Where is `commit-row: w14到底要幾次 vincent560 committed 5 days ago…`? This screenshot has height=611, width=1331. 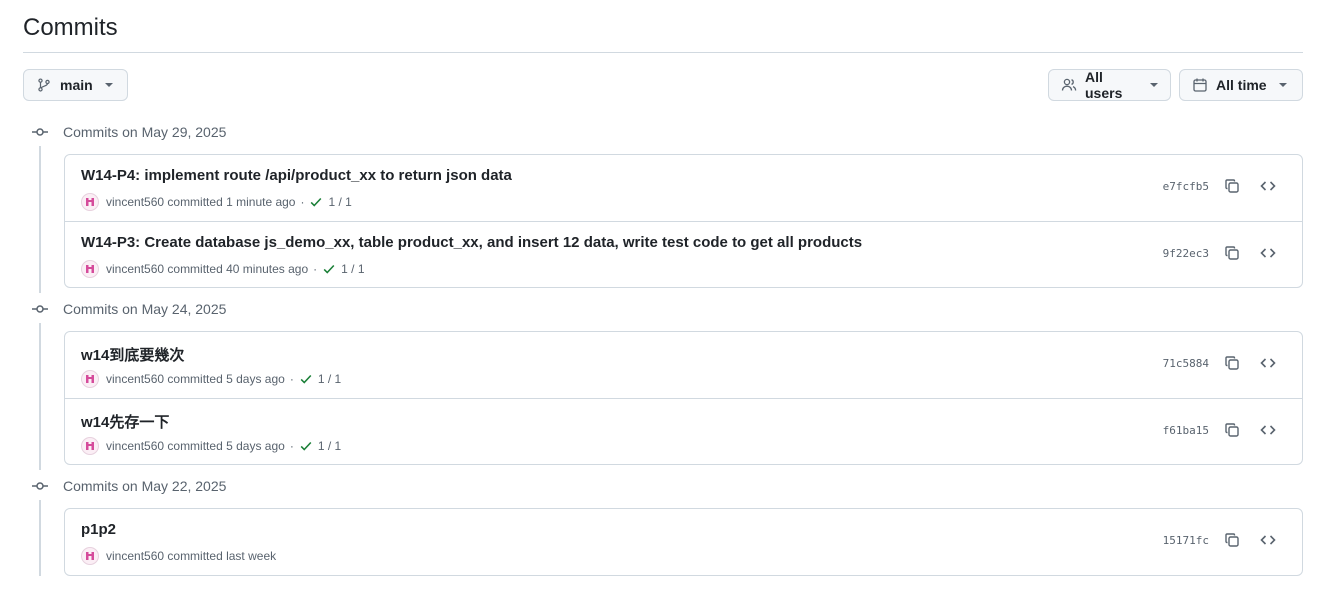
commit-row: w14到底要幾次 vincent560 committed 5 days ago… is located at coordinates (683, 365).